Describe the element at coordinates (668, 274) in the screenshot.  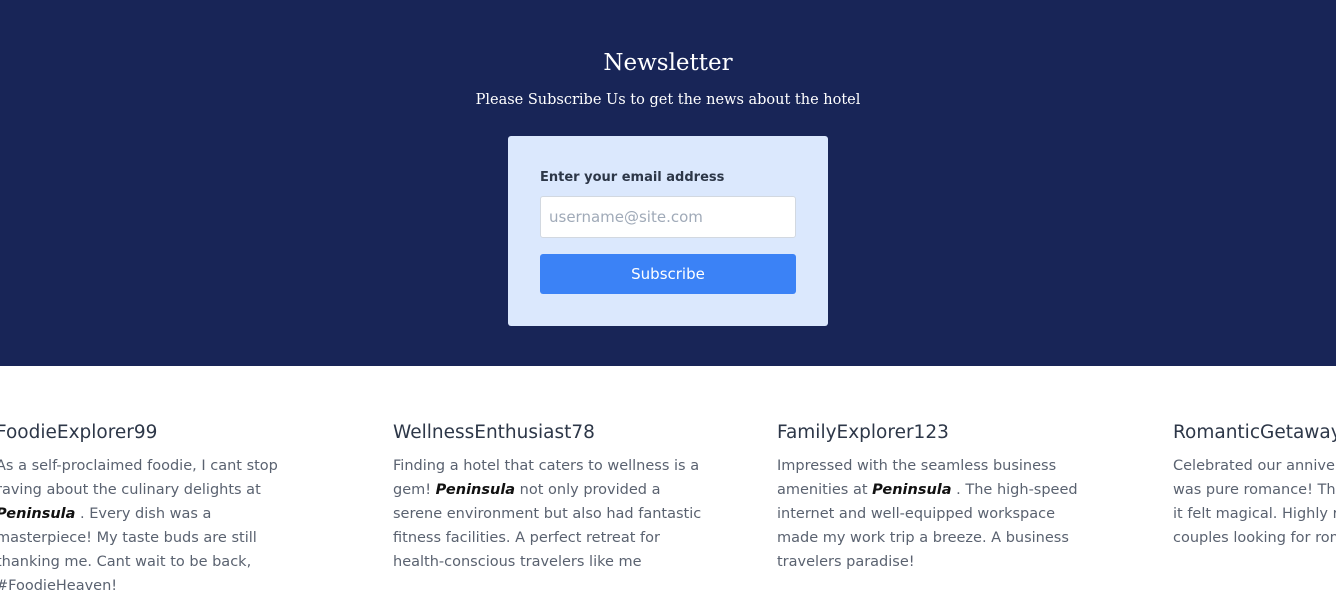
I see `subscribe-button: Subscribe` at that location.